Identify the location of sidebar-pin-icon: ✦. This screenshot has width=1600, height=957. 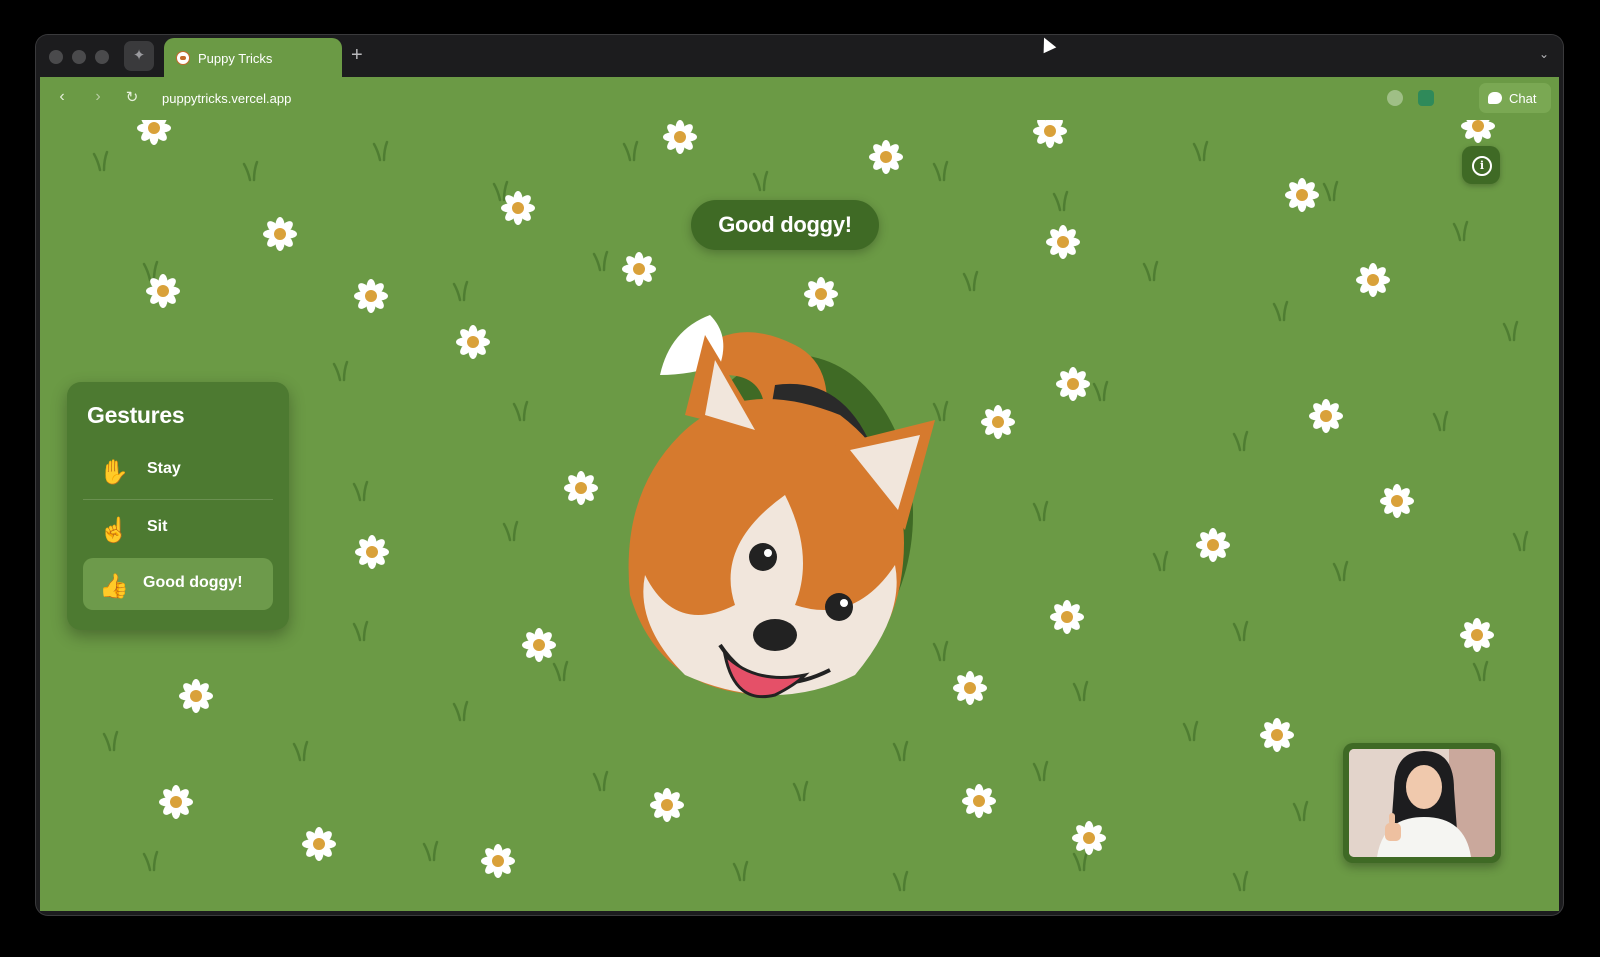
(139, 56).